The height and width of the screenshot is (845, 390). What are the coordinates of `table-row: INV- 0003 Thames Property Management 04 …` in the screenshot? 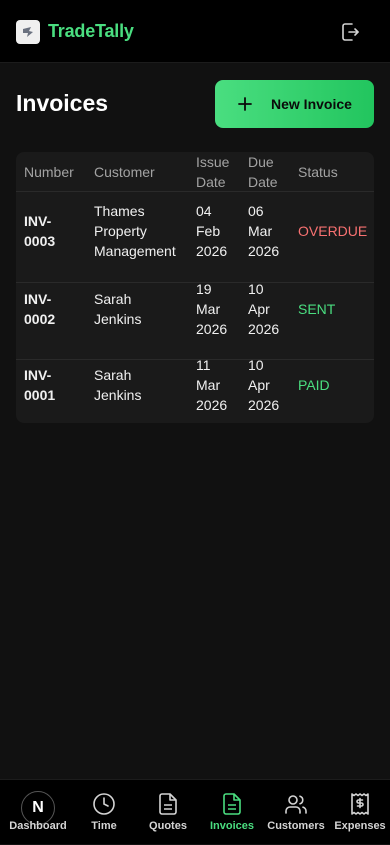 It's located at (195, 237).